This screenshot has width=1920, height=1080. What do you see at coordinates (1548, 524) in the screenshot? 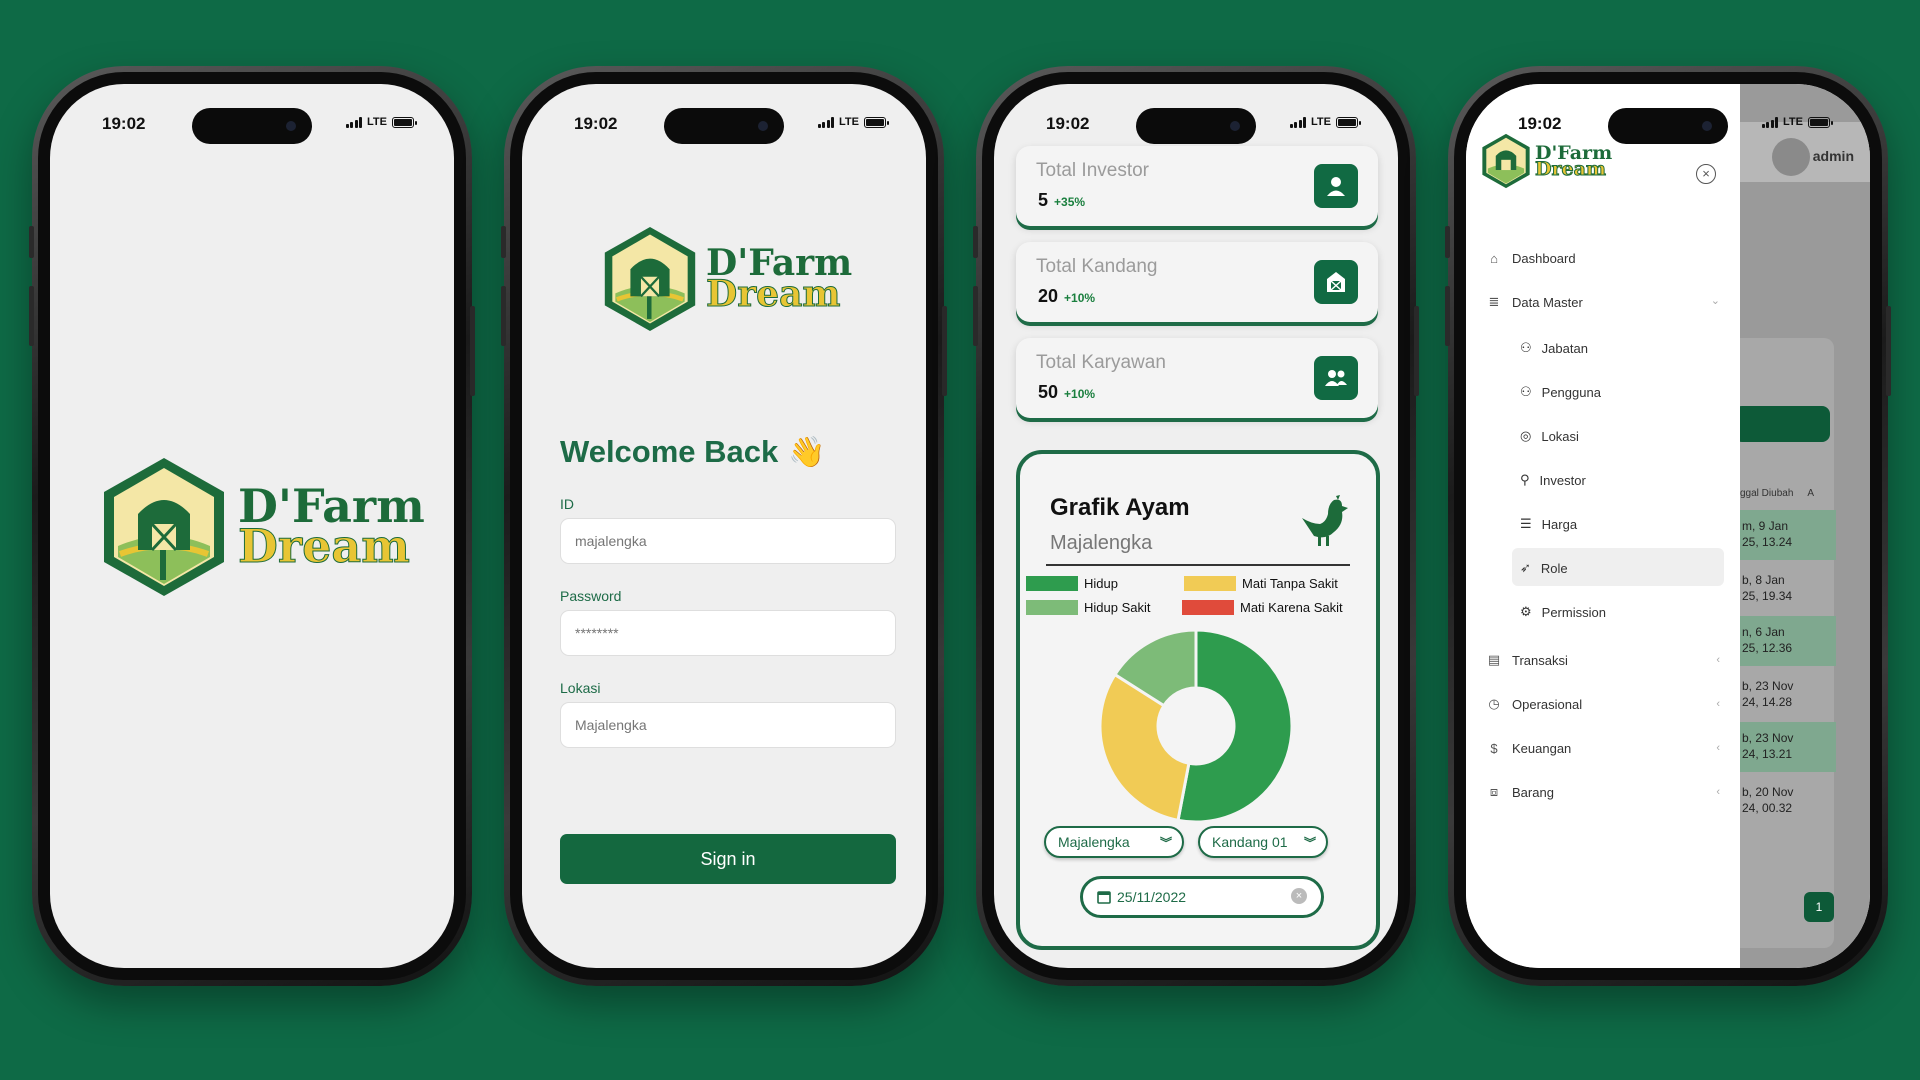
I see `sidebar-item-harga: ☰ Harga` at bounding box center [1548, 524].